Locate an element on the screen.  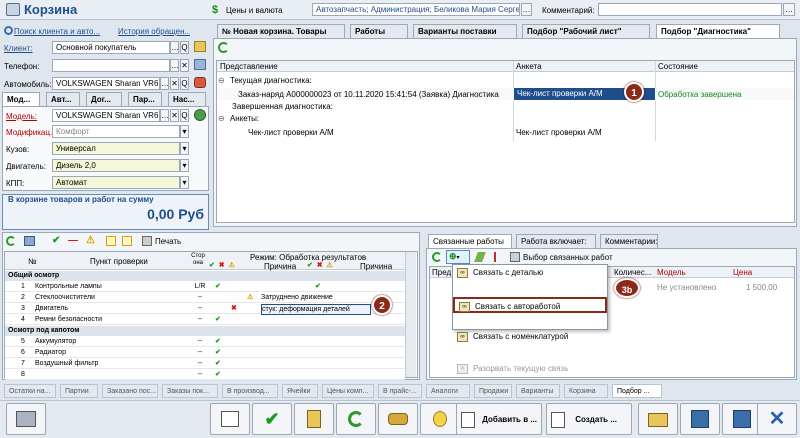
col-num: № is located at coordinates (32, 261).